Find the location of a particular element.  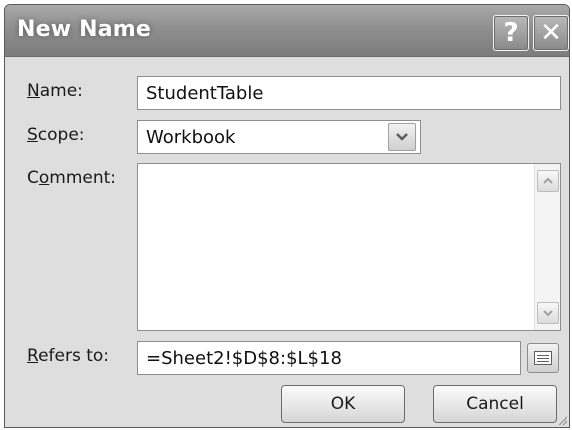

help-icon: ? is located at coordinates (511, 33).